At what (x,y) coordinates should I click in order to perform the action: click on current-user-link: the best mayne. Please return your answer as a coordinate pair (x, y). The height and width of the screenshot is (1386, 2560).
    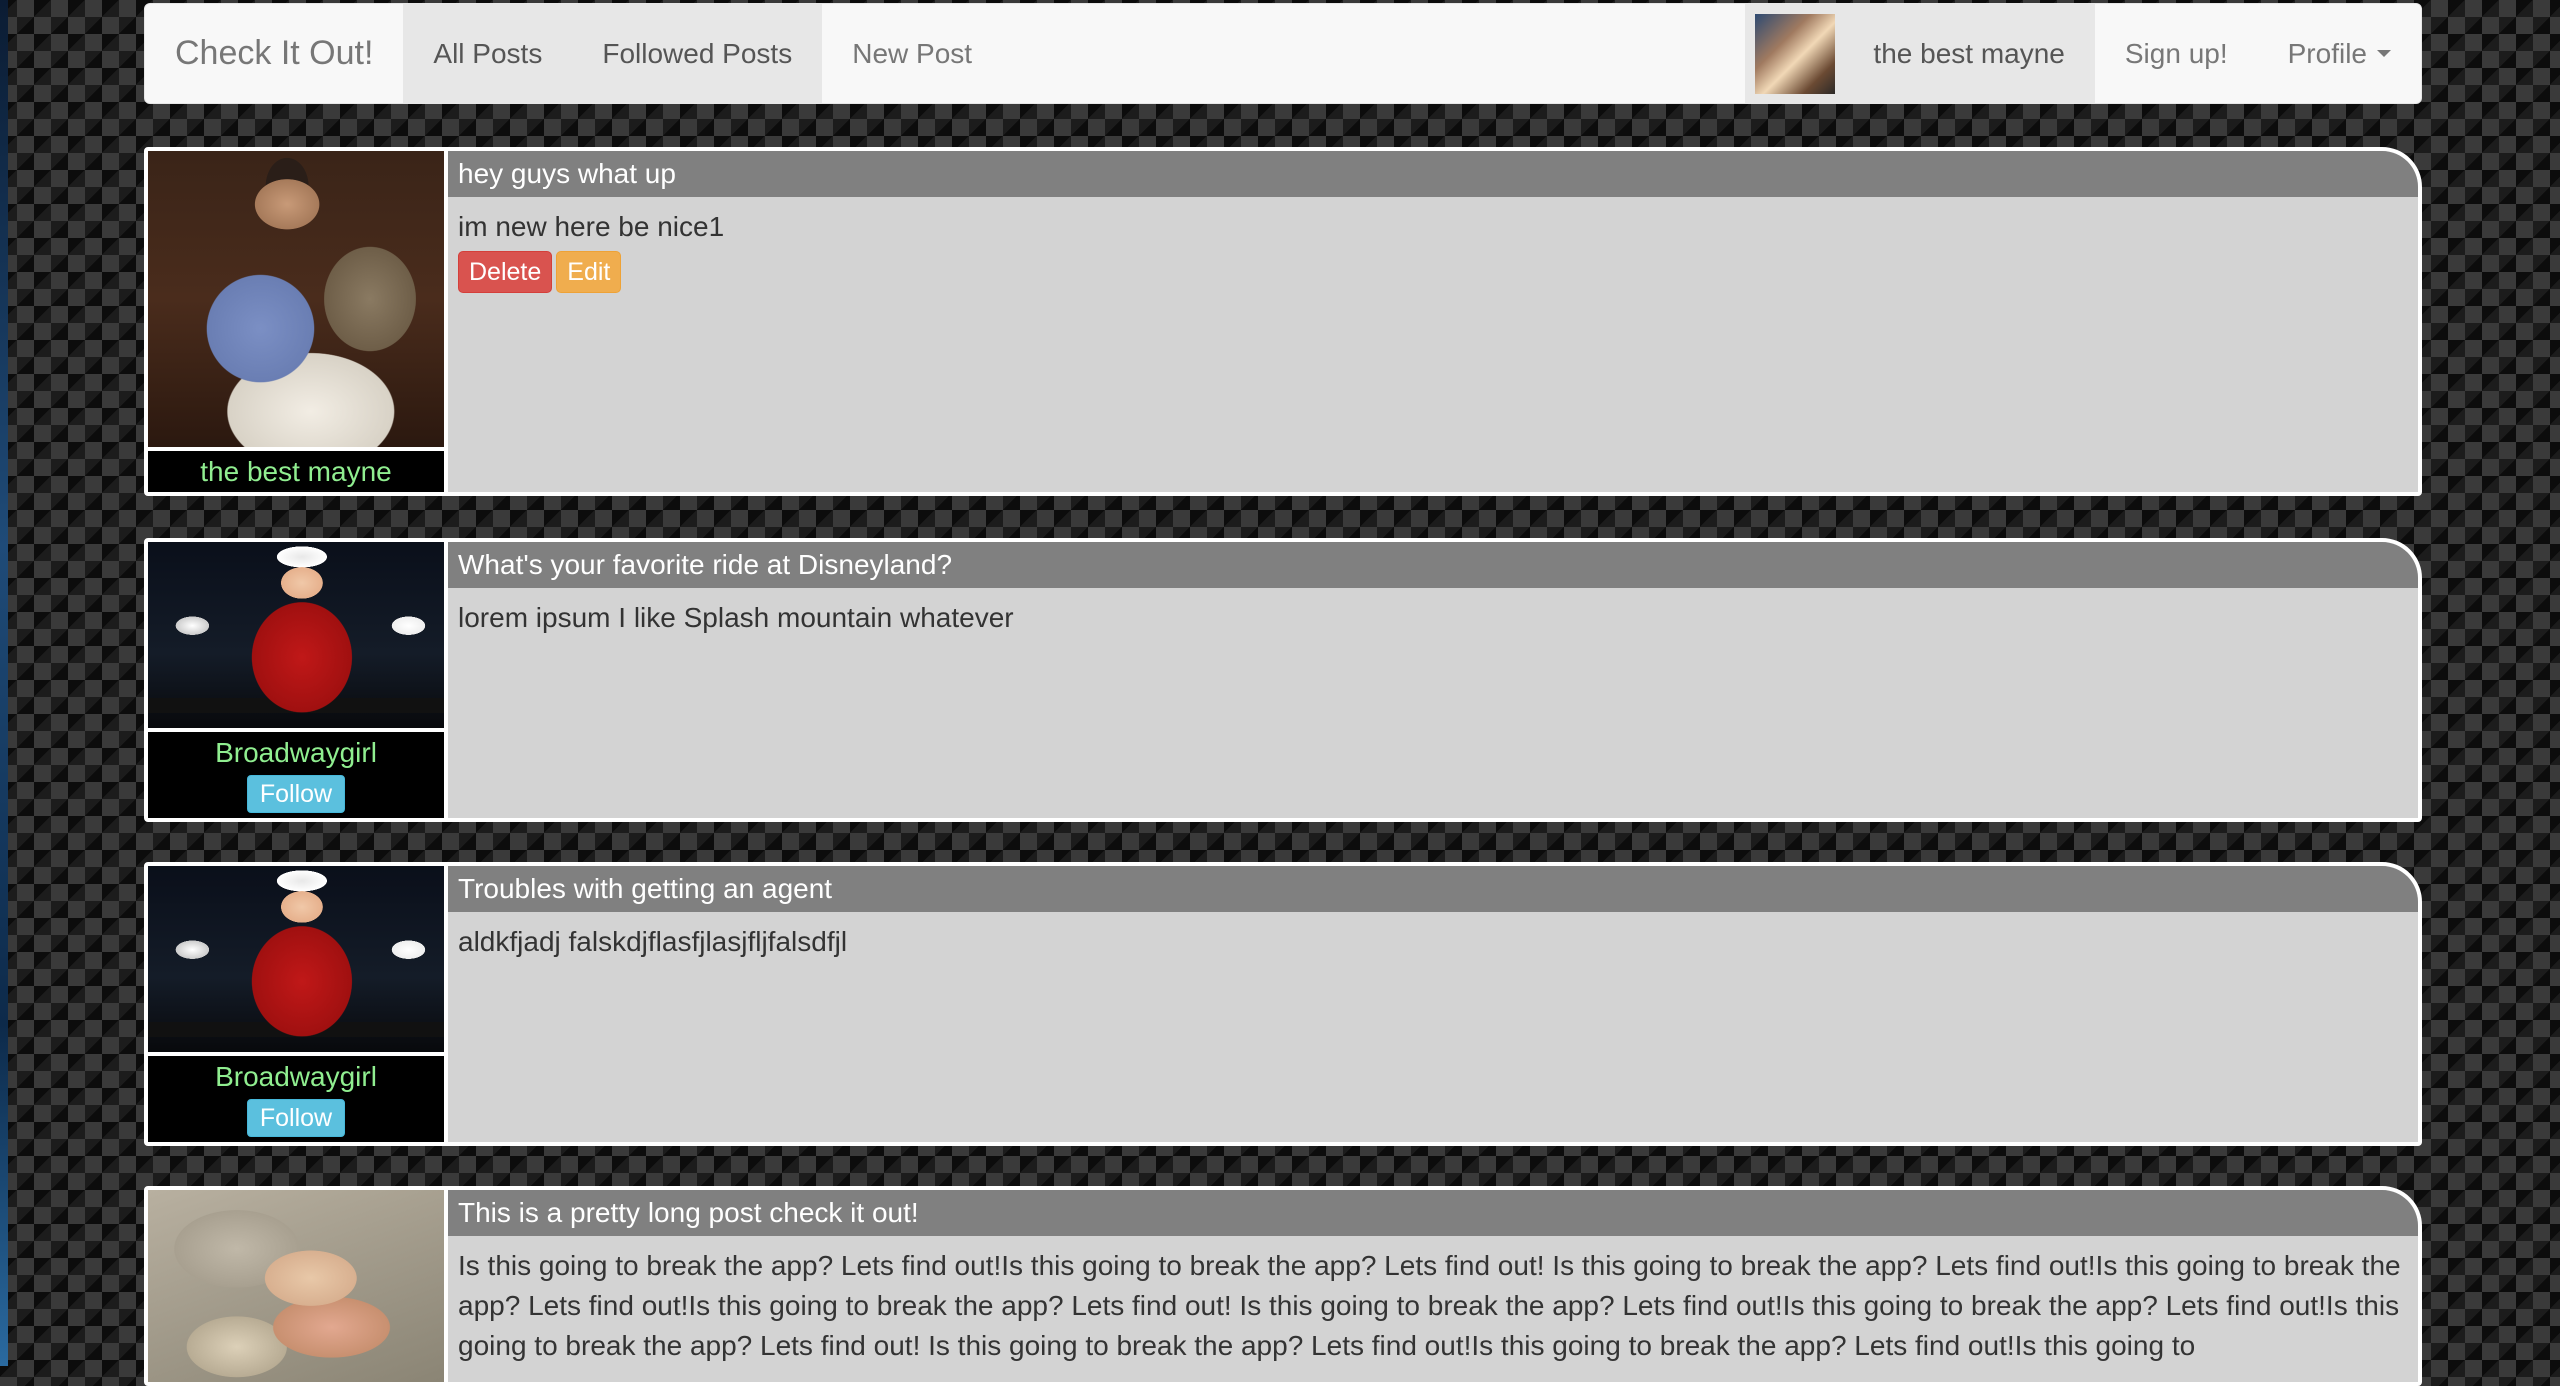
    Looking at the image, I should click on (1920, 53).